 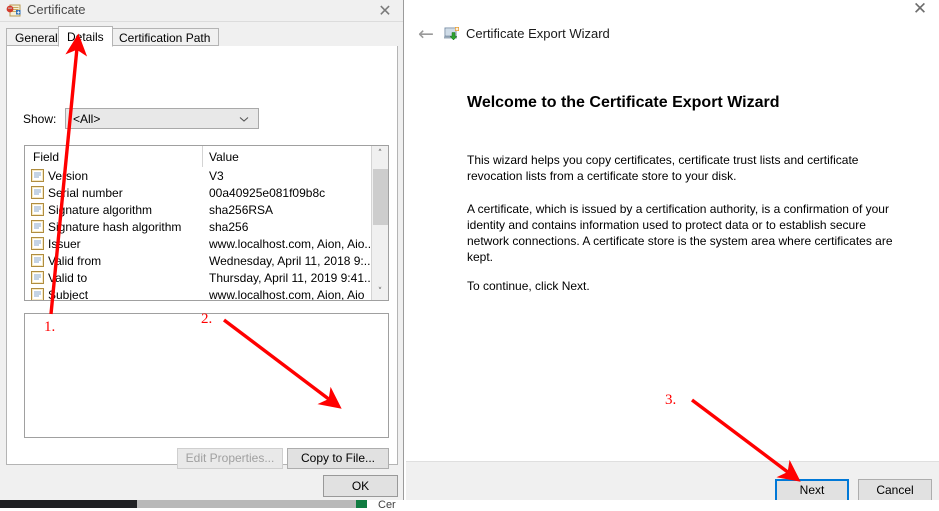 What do you see at coordinates (229, 227) in the screenshot?
I see `field-value: sha256` at bounding box center [229, 227].